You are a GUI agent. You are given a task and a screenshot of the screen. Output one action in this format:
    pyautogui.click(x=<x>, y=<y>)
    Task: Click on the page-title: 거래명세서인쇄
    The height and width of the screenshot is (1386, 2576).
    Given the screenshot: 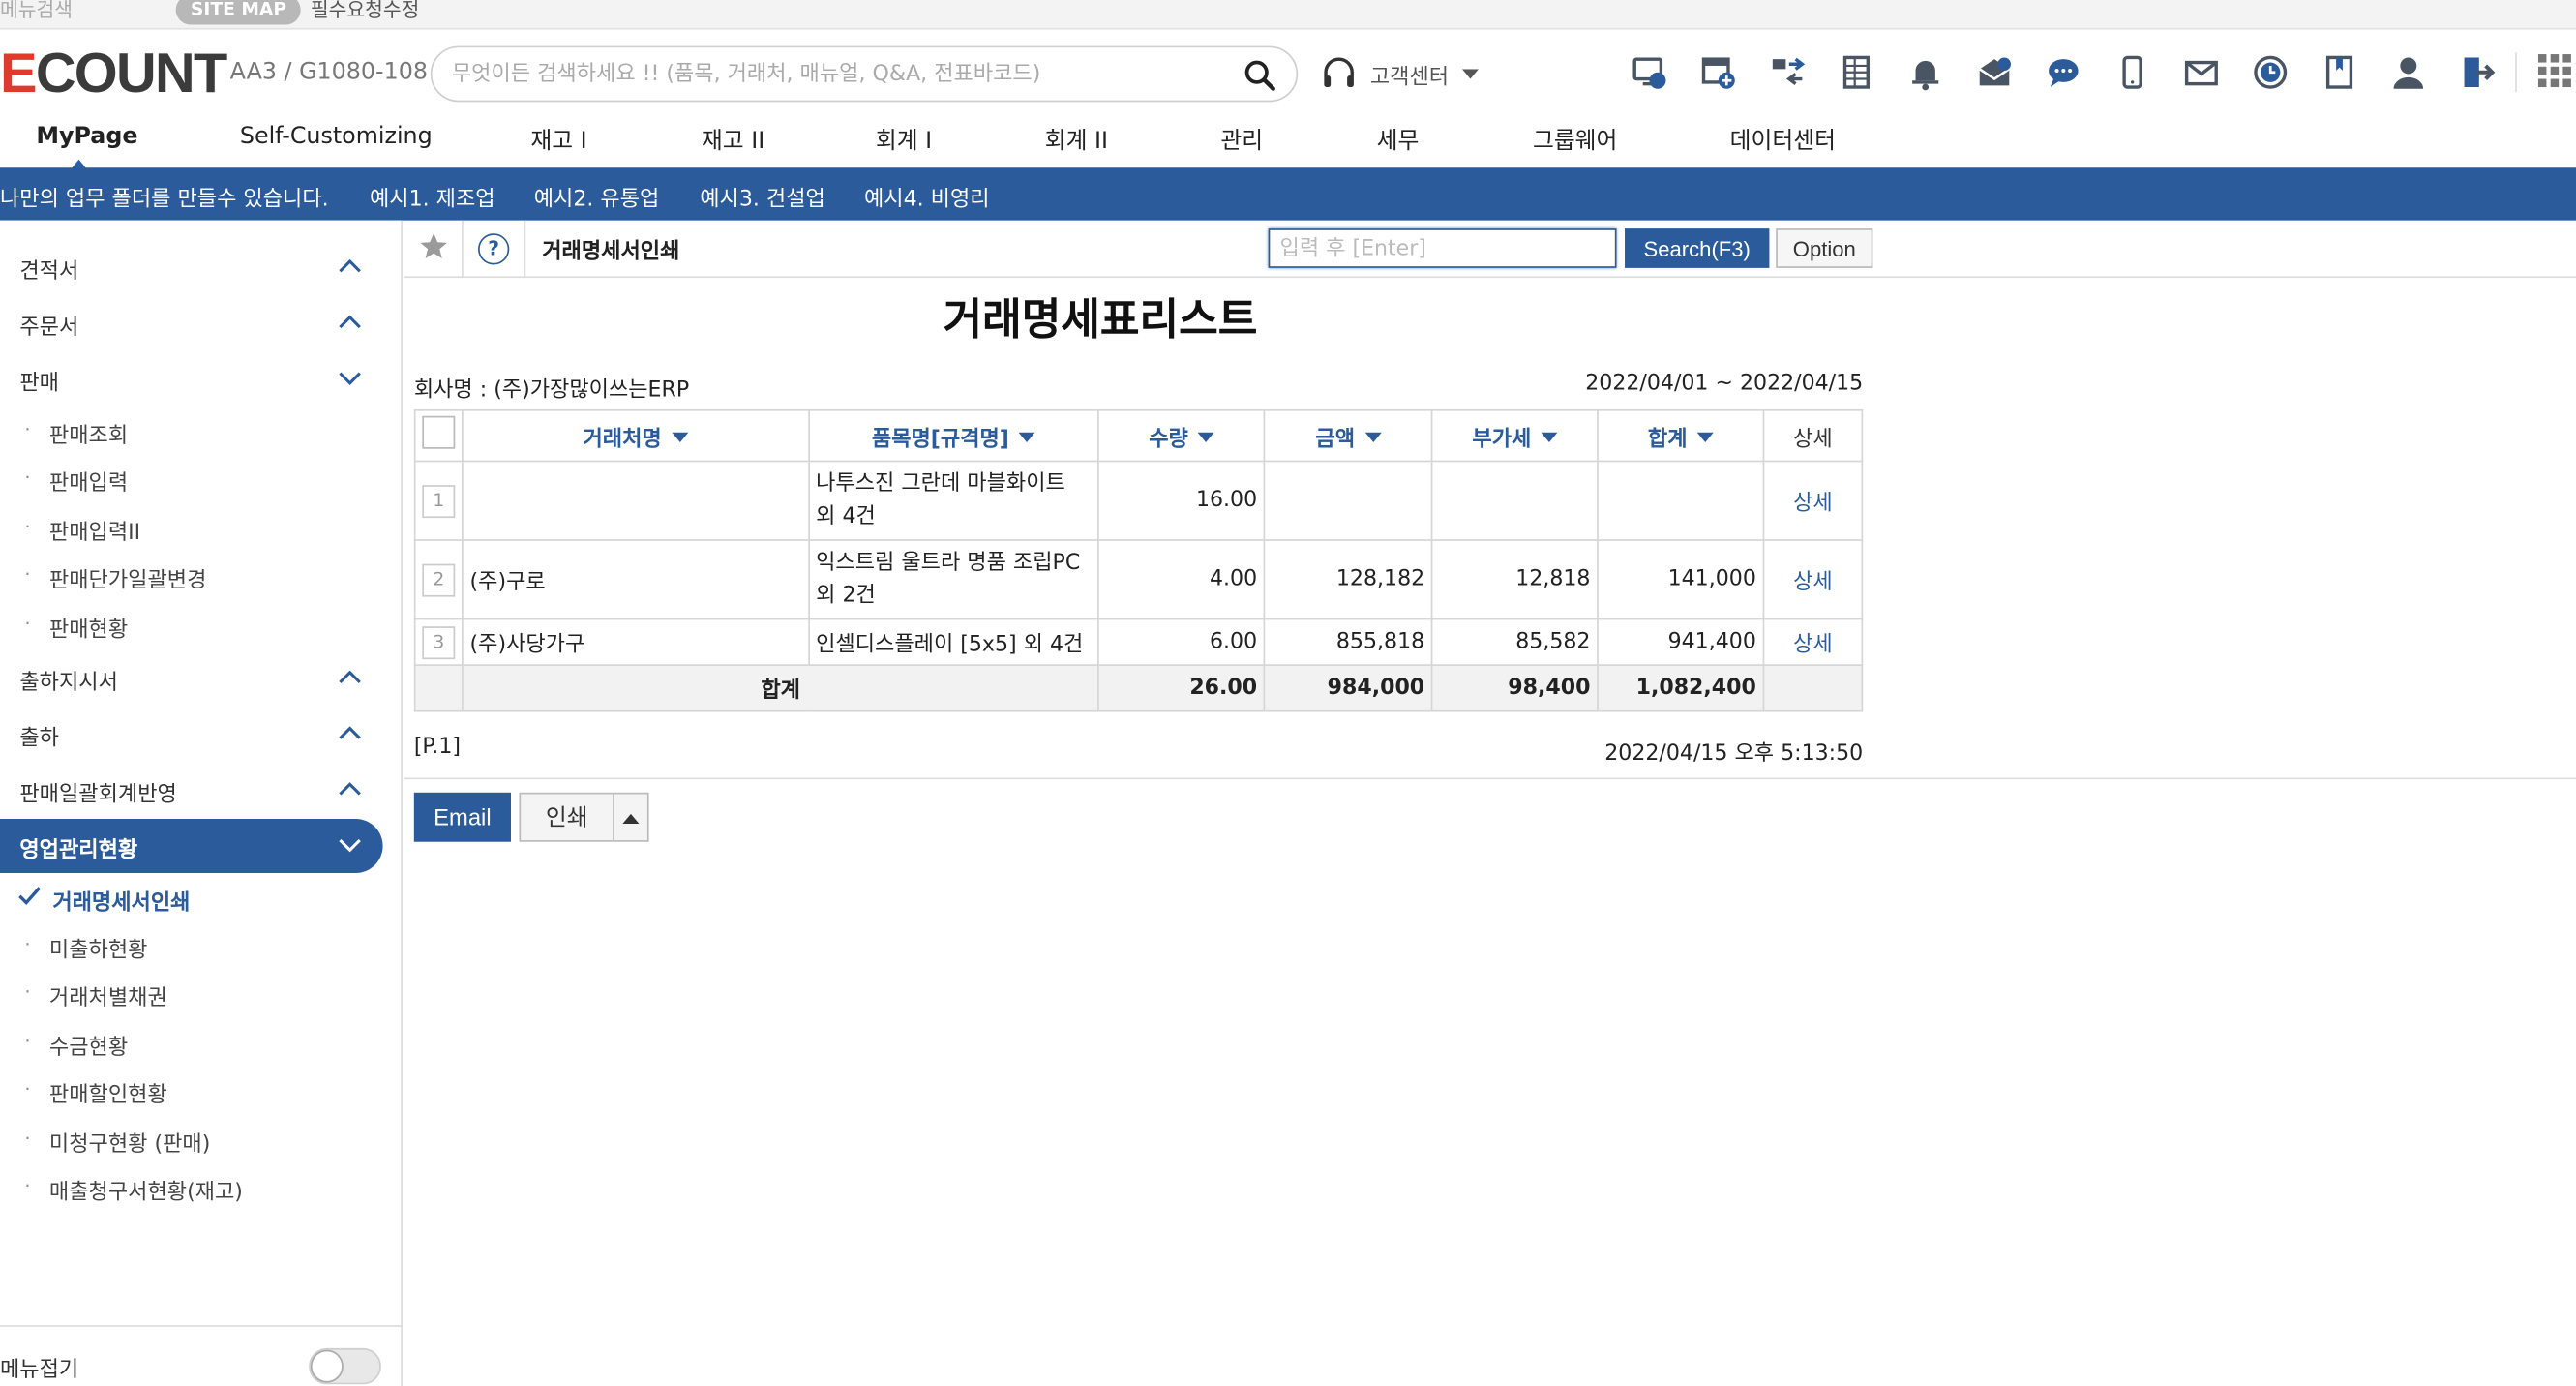 What is the action you would take?
    pyautogui.click(x=611, y=253)
    